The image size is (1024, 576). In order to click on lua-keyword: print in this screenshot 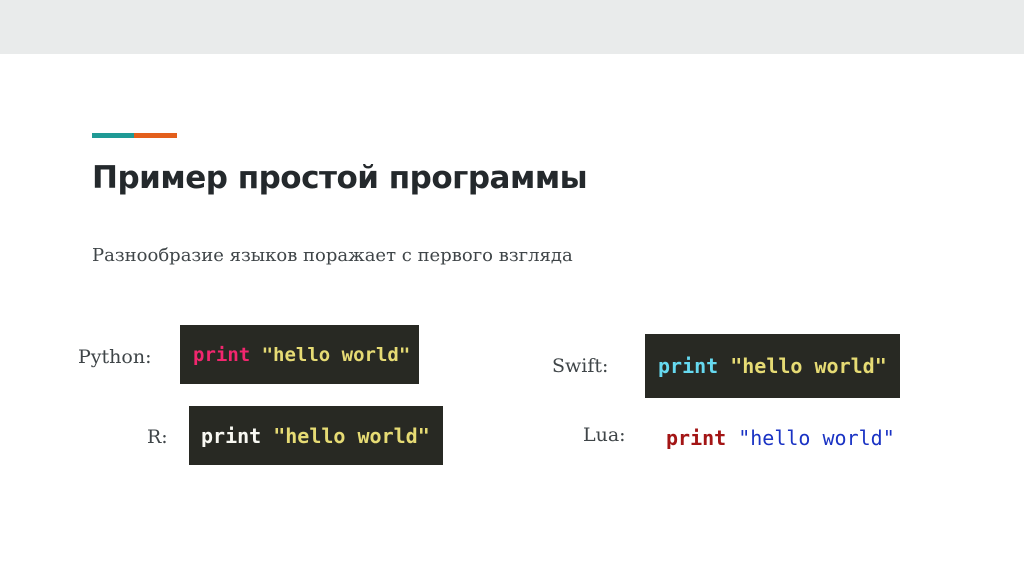, I will do `click(696, 438)`.